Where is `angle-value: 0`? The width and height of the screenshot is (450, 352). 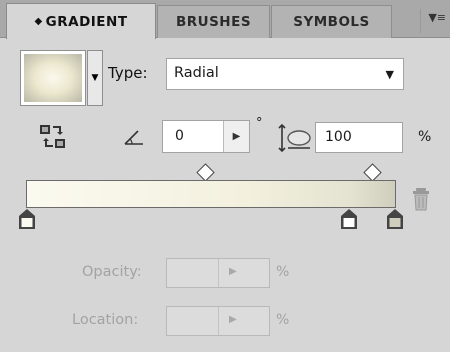
angle-value: 0 is located at coordinates (179, 136).